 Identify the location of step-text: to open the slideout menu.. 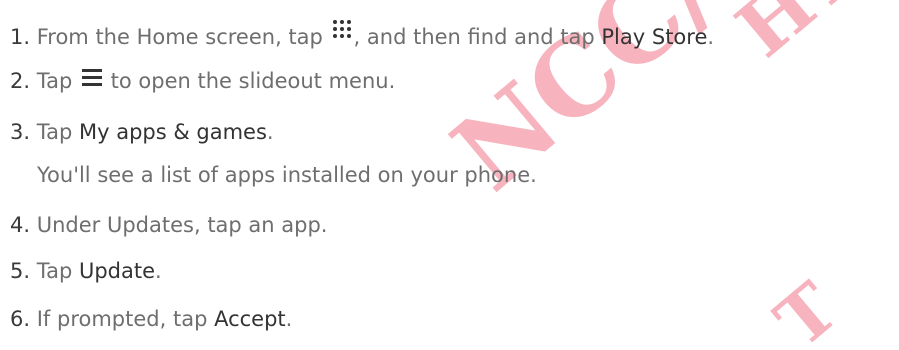
(253, 81).